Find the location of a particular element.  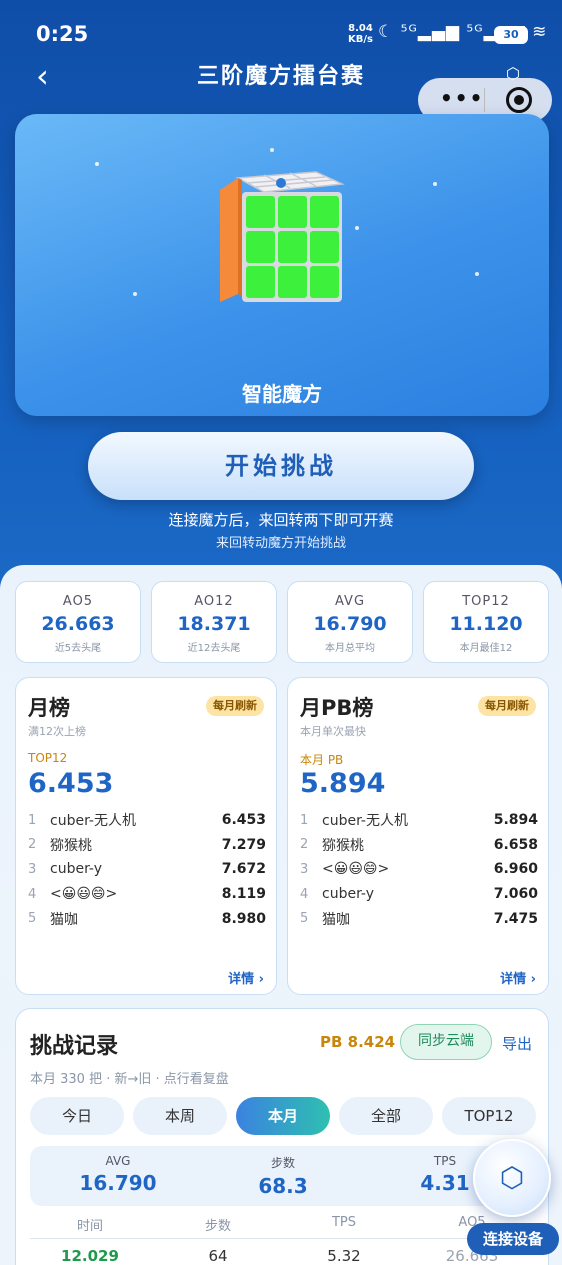

stat-value: 11.120 is located at coordinates (486, 624).